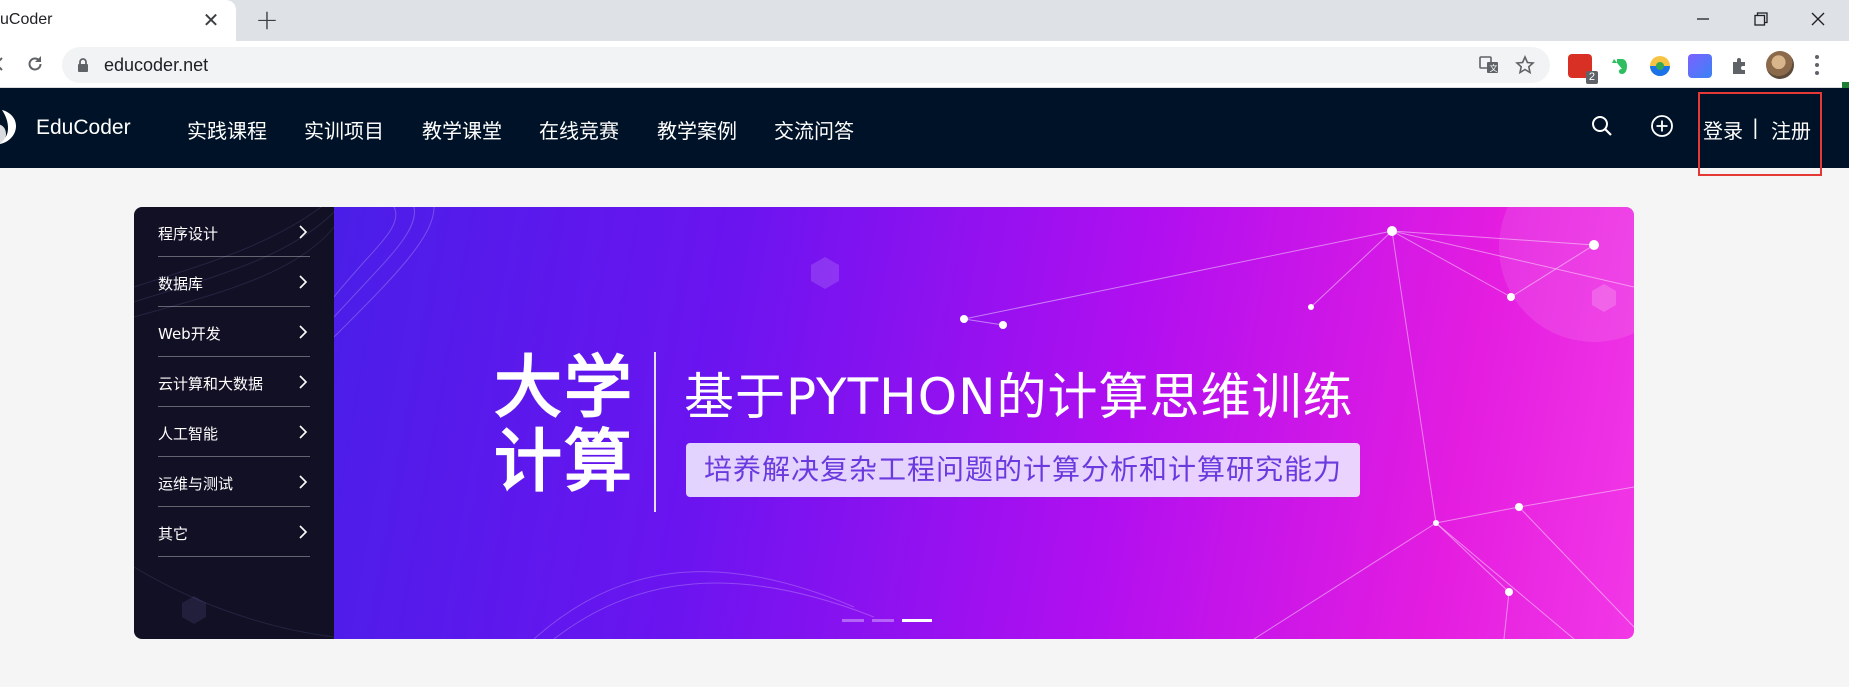 The image size is (1849, 687). Describe the element at coordinates (1494, 68) in the screenshot. I see `svg-text: 文` at that location.